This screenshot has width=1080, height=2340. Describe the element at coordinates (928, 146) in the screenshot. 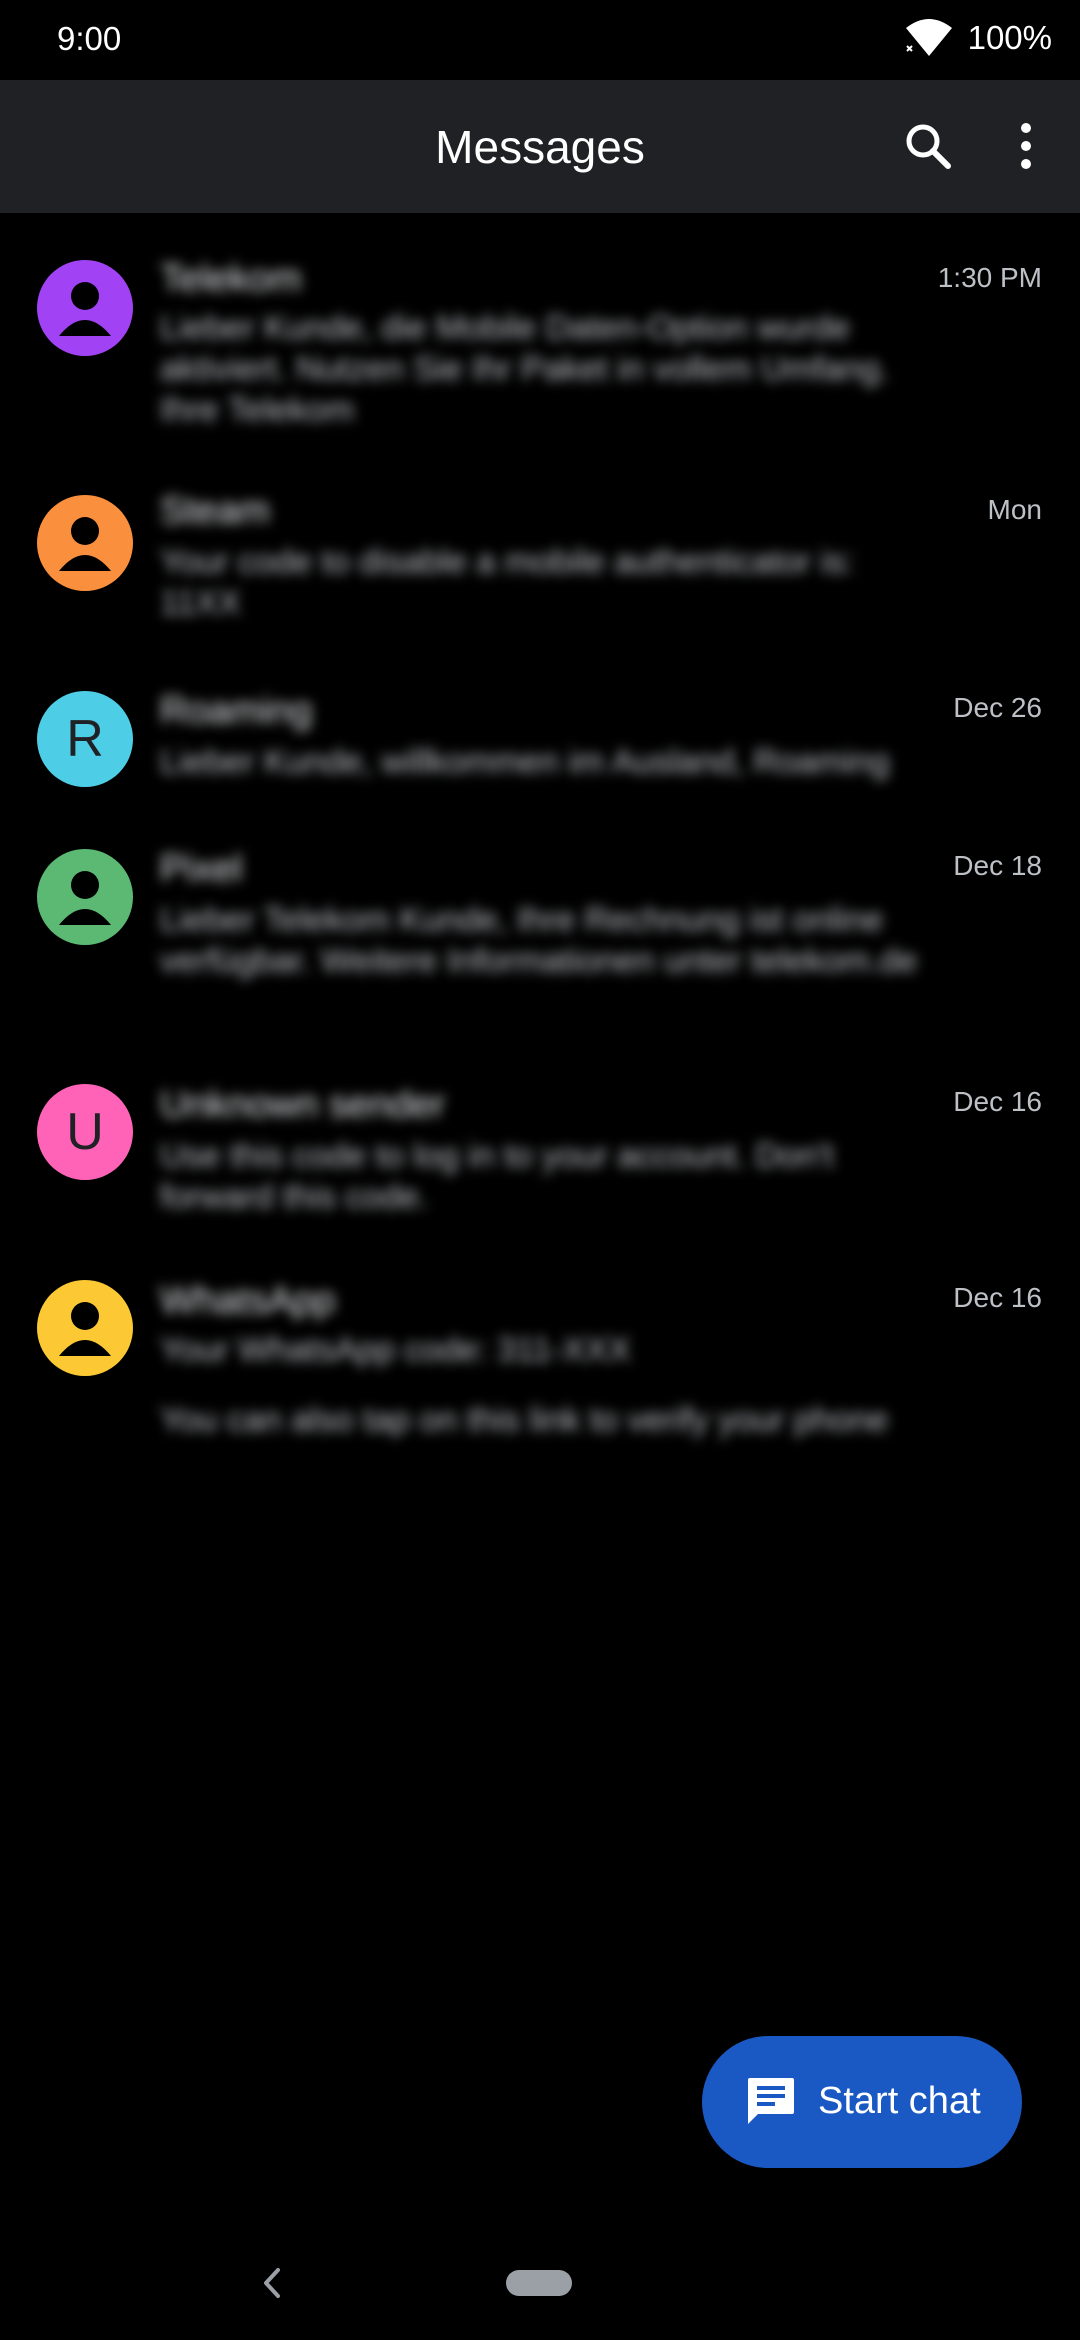

I see `search-icon` at that location.